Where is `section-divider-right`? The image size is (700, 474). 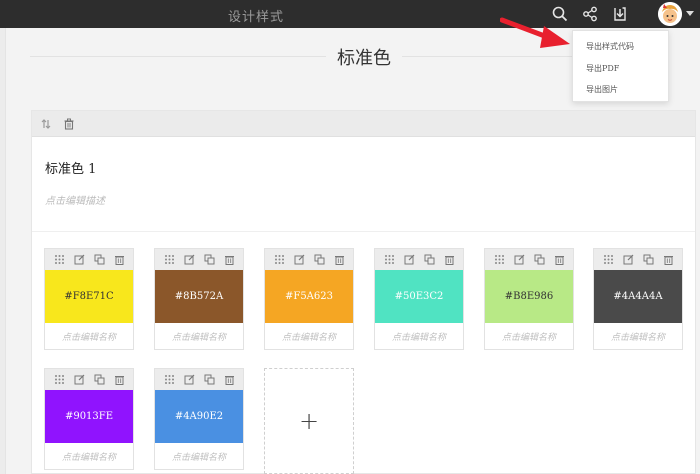
section-divider-right is located at coordinates (487, 56).